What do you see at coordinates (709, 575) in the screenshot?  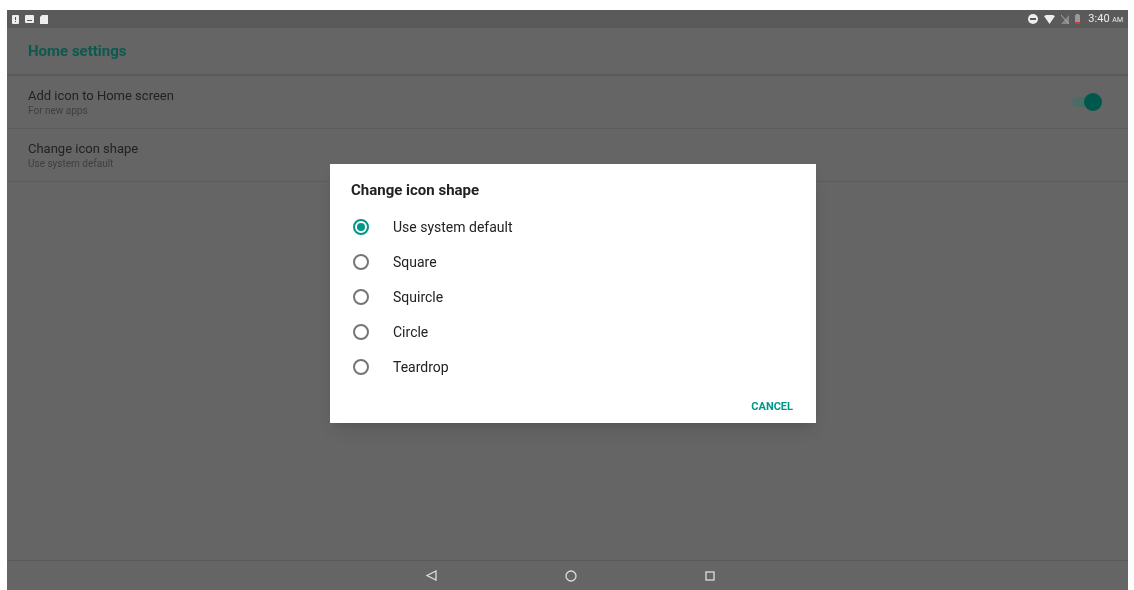 I see `overview-icon` at bounding box center [709, 575].